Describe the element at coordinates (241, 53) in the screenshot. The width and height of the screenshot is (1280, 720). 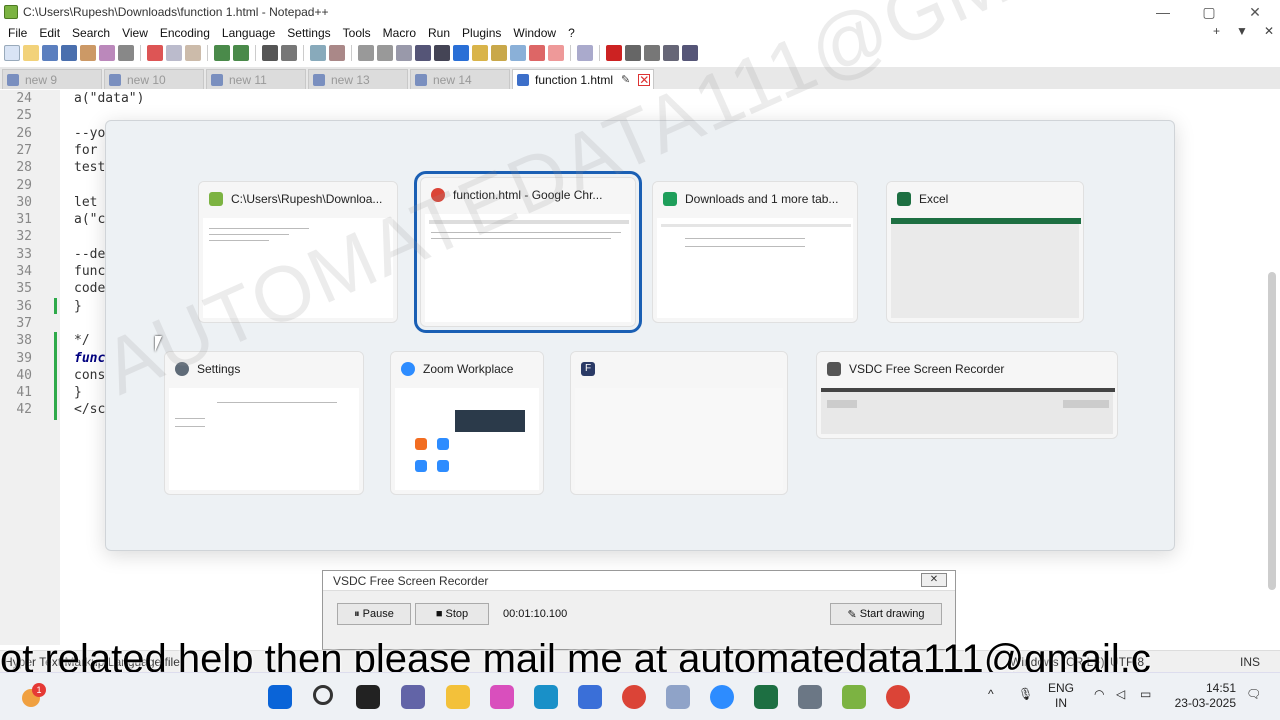
I see `redo-icon` at that location.